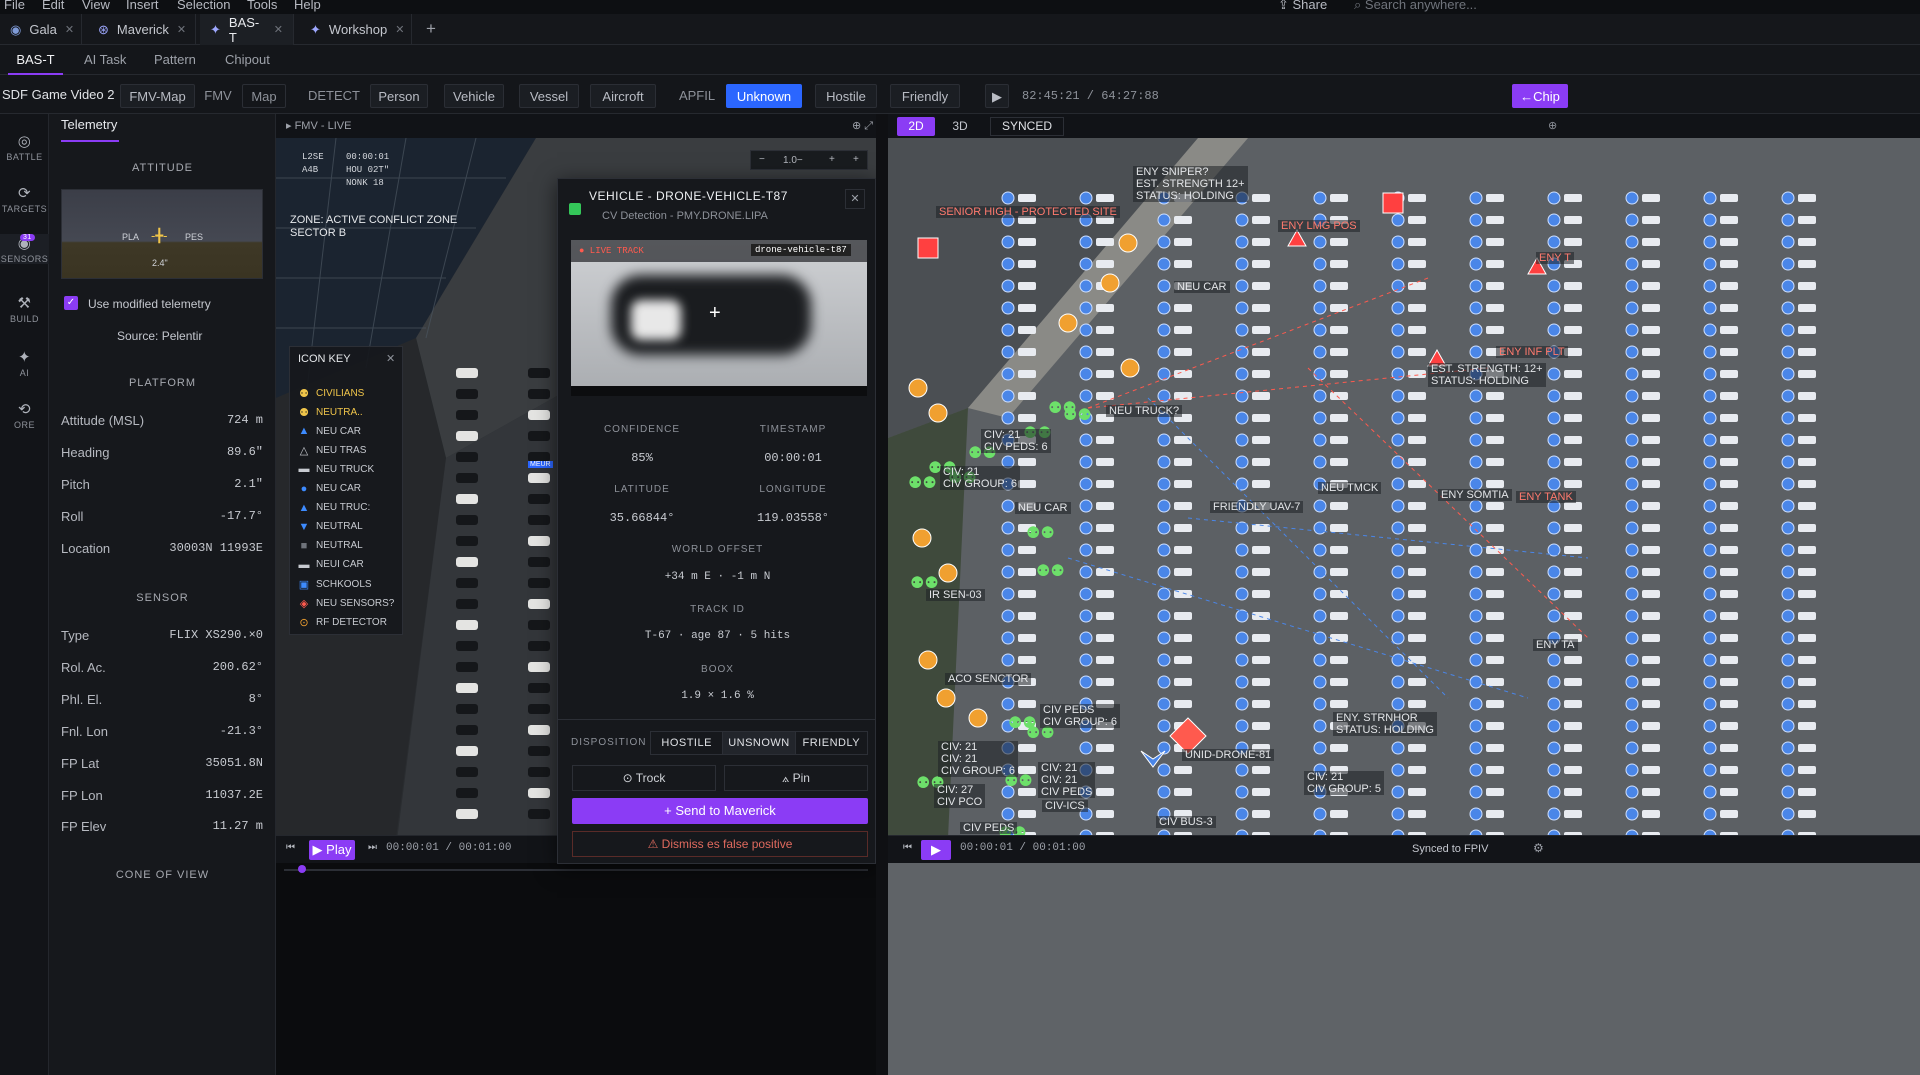  I want to click on fmv-scrubber, so click(576, 869).